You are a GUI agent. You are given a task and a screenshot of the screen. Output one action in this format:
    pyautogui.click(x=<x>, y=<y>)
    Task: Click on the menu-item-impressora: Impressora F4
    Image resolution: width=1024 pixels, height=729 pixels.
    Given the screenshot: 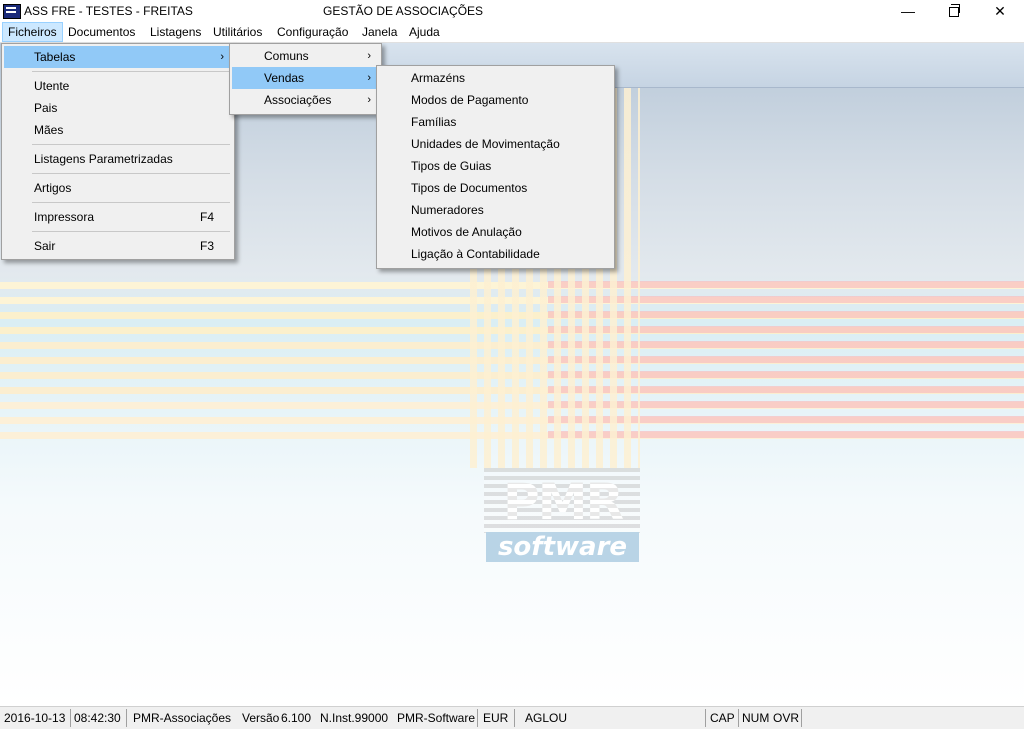 What is the action you would take?
    pyautogui.click(x=118, y=217)
    